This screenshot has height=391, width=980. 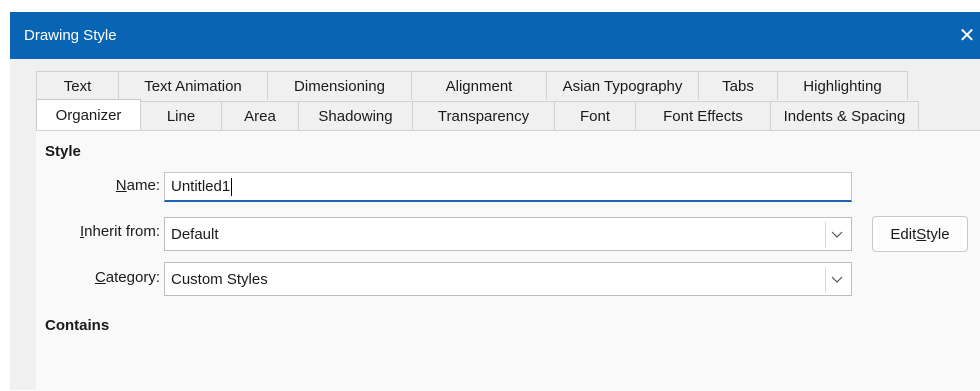 I want to click on inherit-from-value: Default, so click(x=195, y=234).